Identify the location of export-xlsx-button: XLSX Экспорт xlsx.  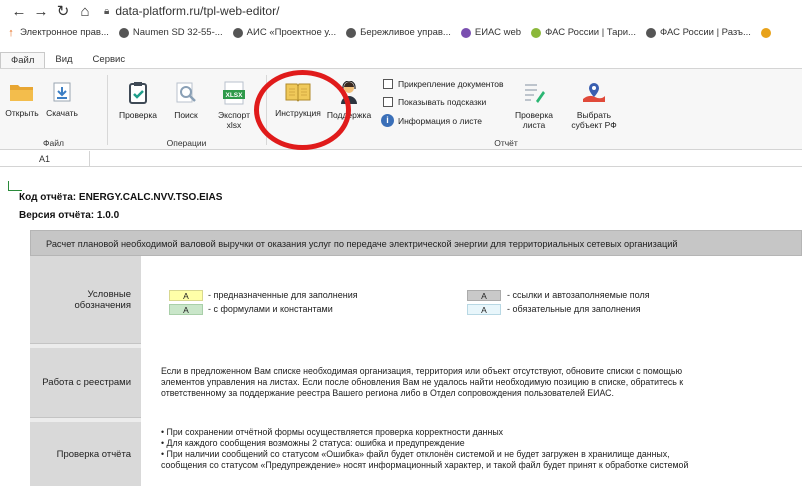
(234, 105).